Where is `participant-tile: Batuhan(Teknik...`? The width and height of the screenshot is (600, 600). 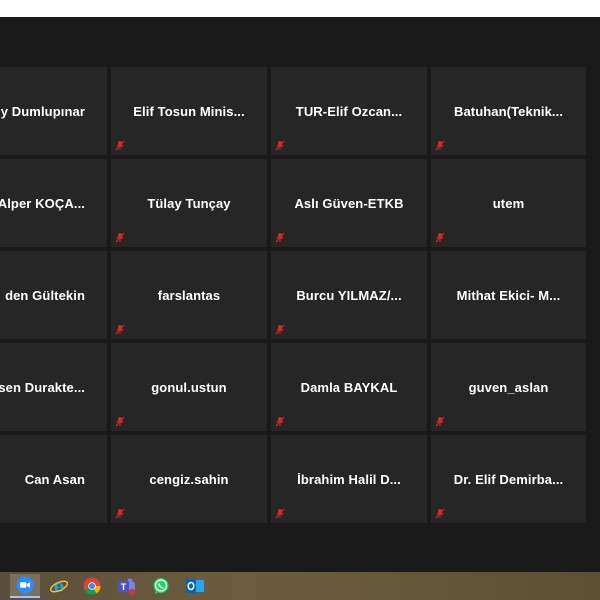
participant-tile: Batuhan(Teknik... is located at coordinates (508, 111).